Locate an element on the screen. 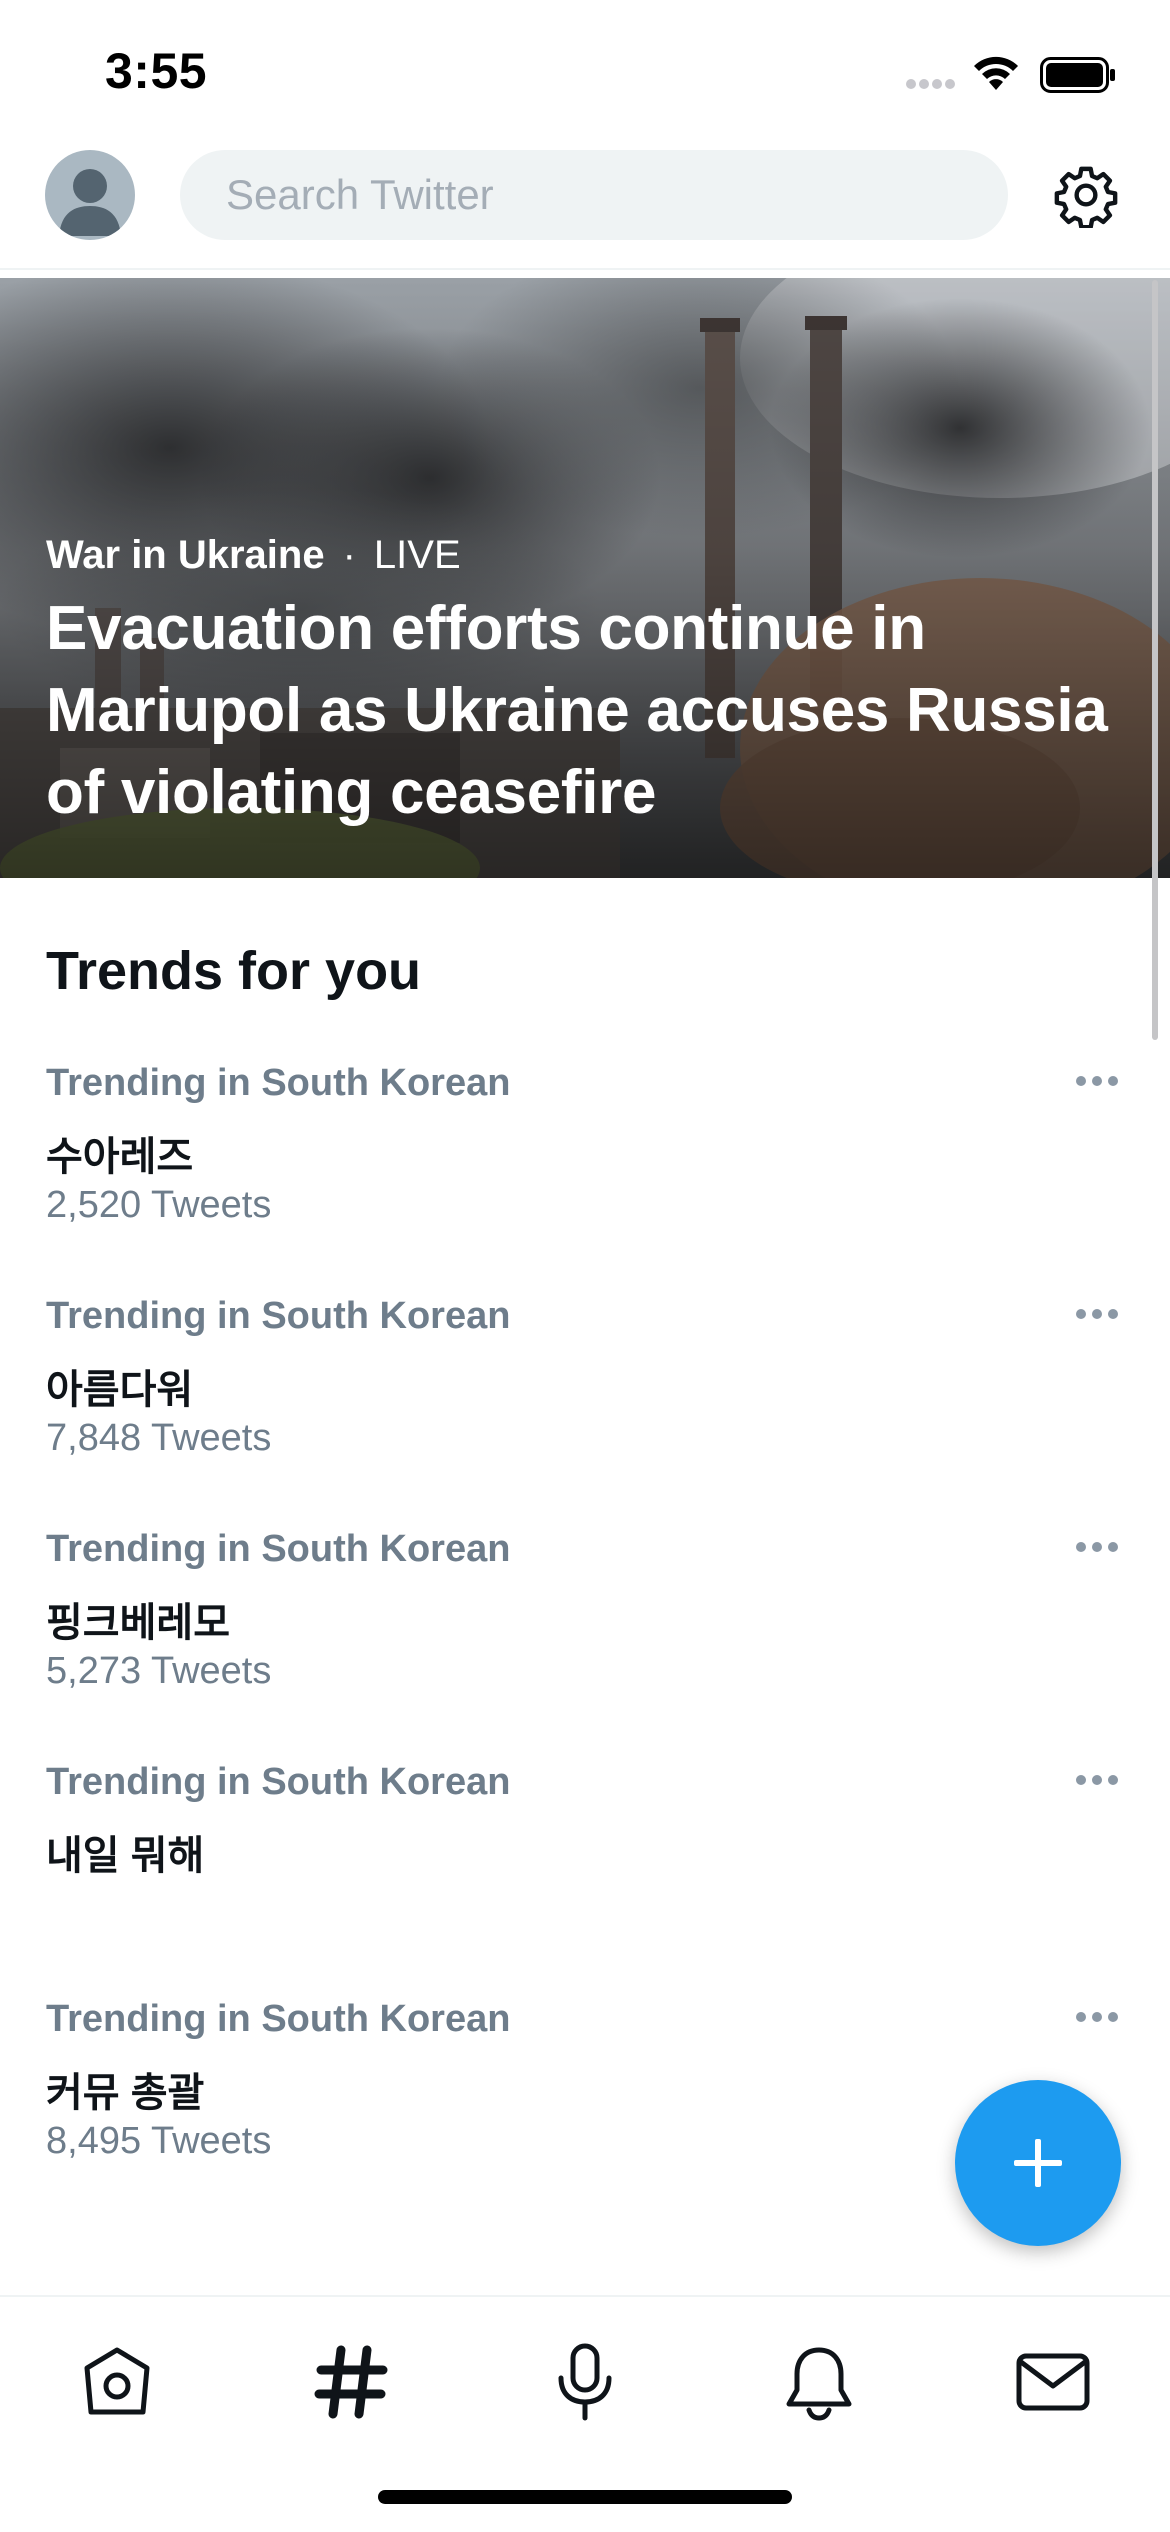  profile-avatar is located at coordinates (90, 195).